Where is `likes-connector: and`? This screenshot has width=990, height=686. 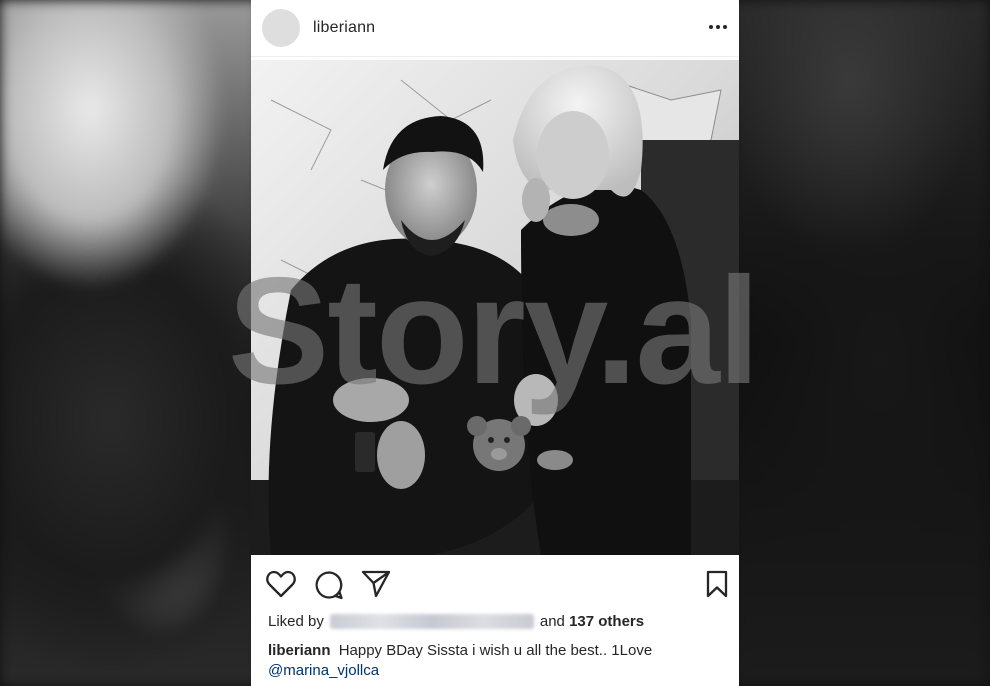 likes-connector: and is located at coordinates (552, 621).